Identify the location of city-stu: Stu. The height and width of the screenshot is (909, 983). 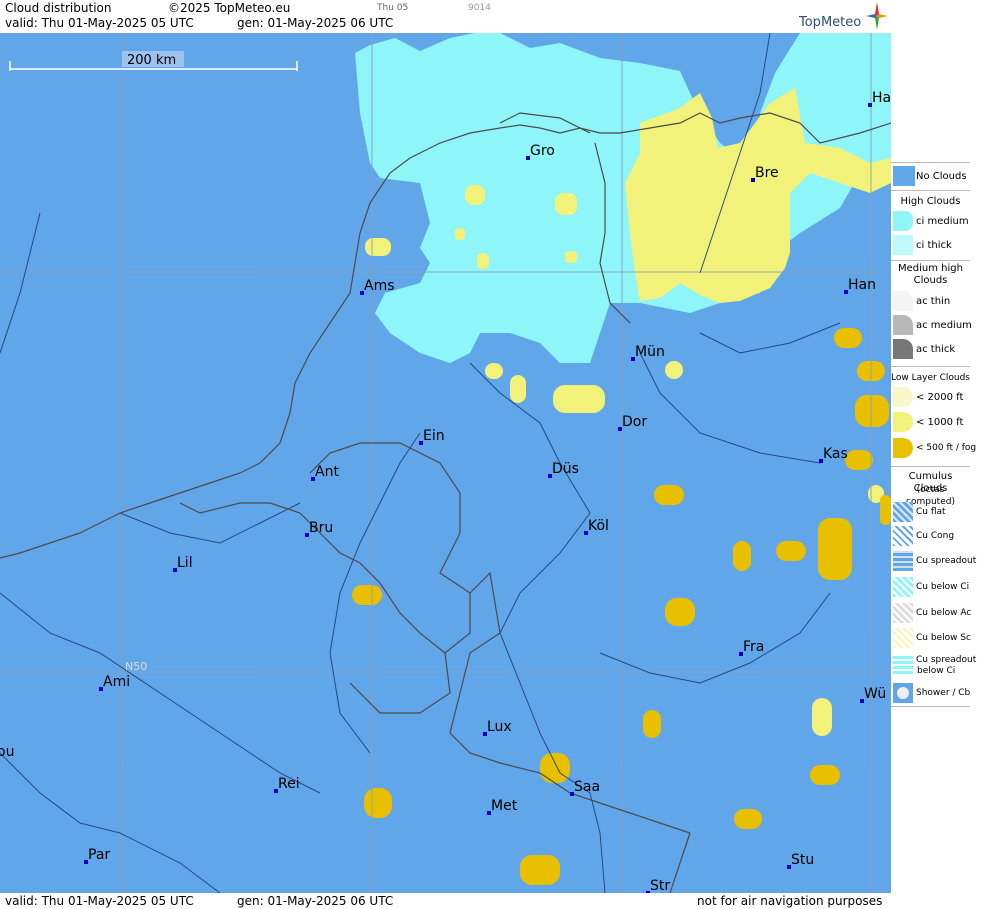
(800, 860).